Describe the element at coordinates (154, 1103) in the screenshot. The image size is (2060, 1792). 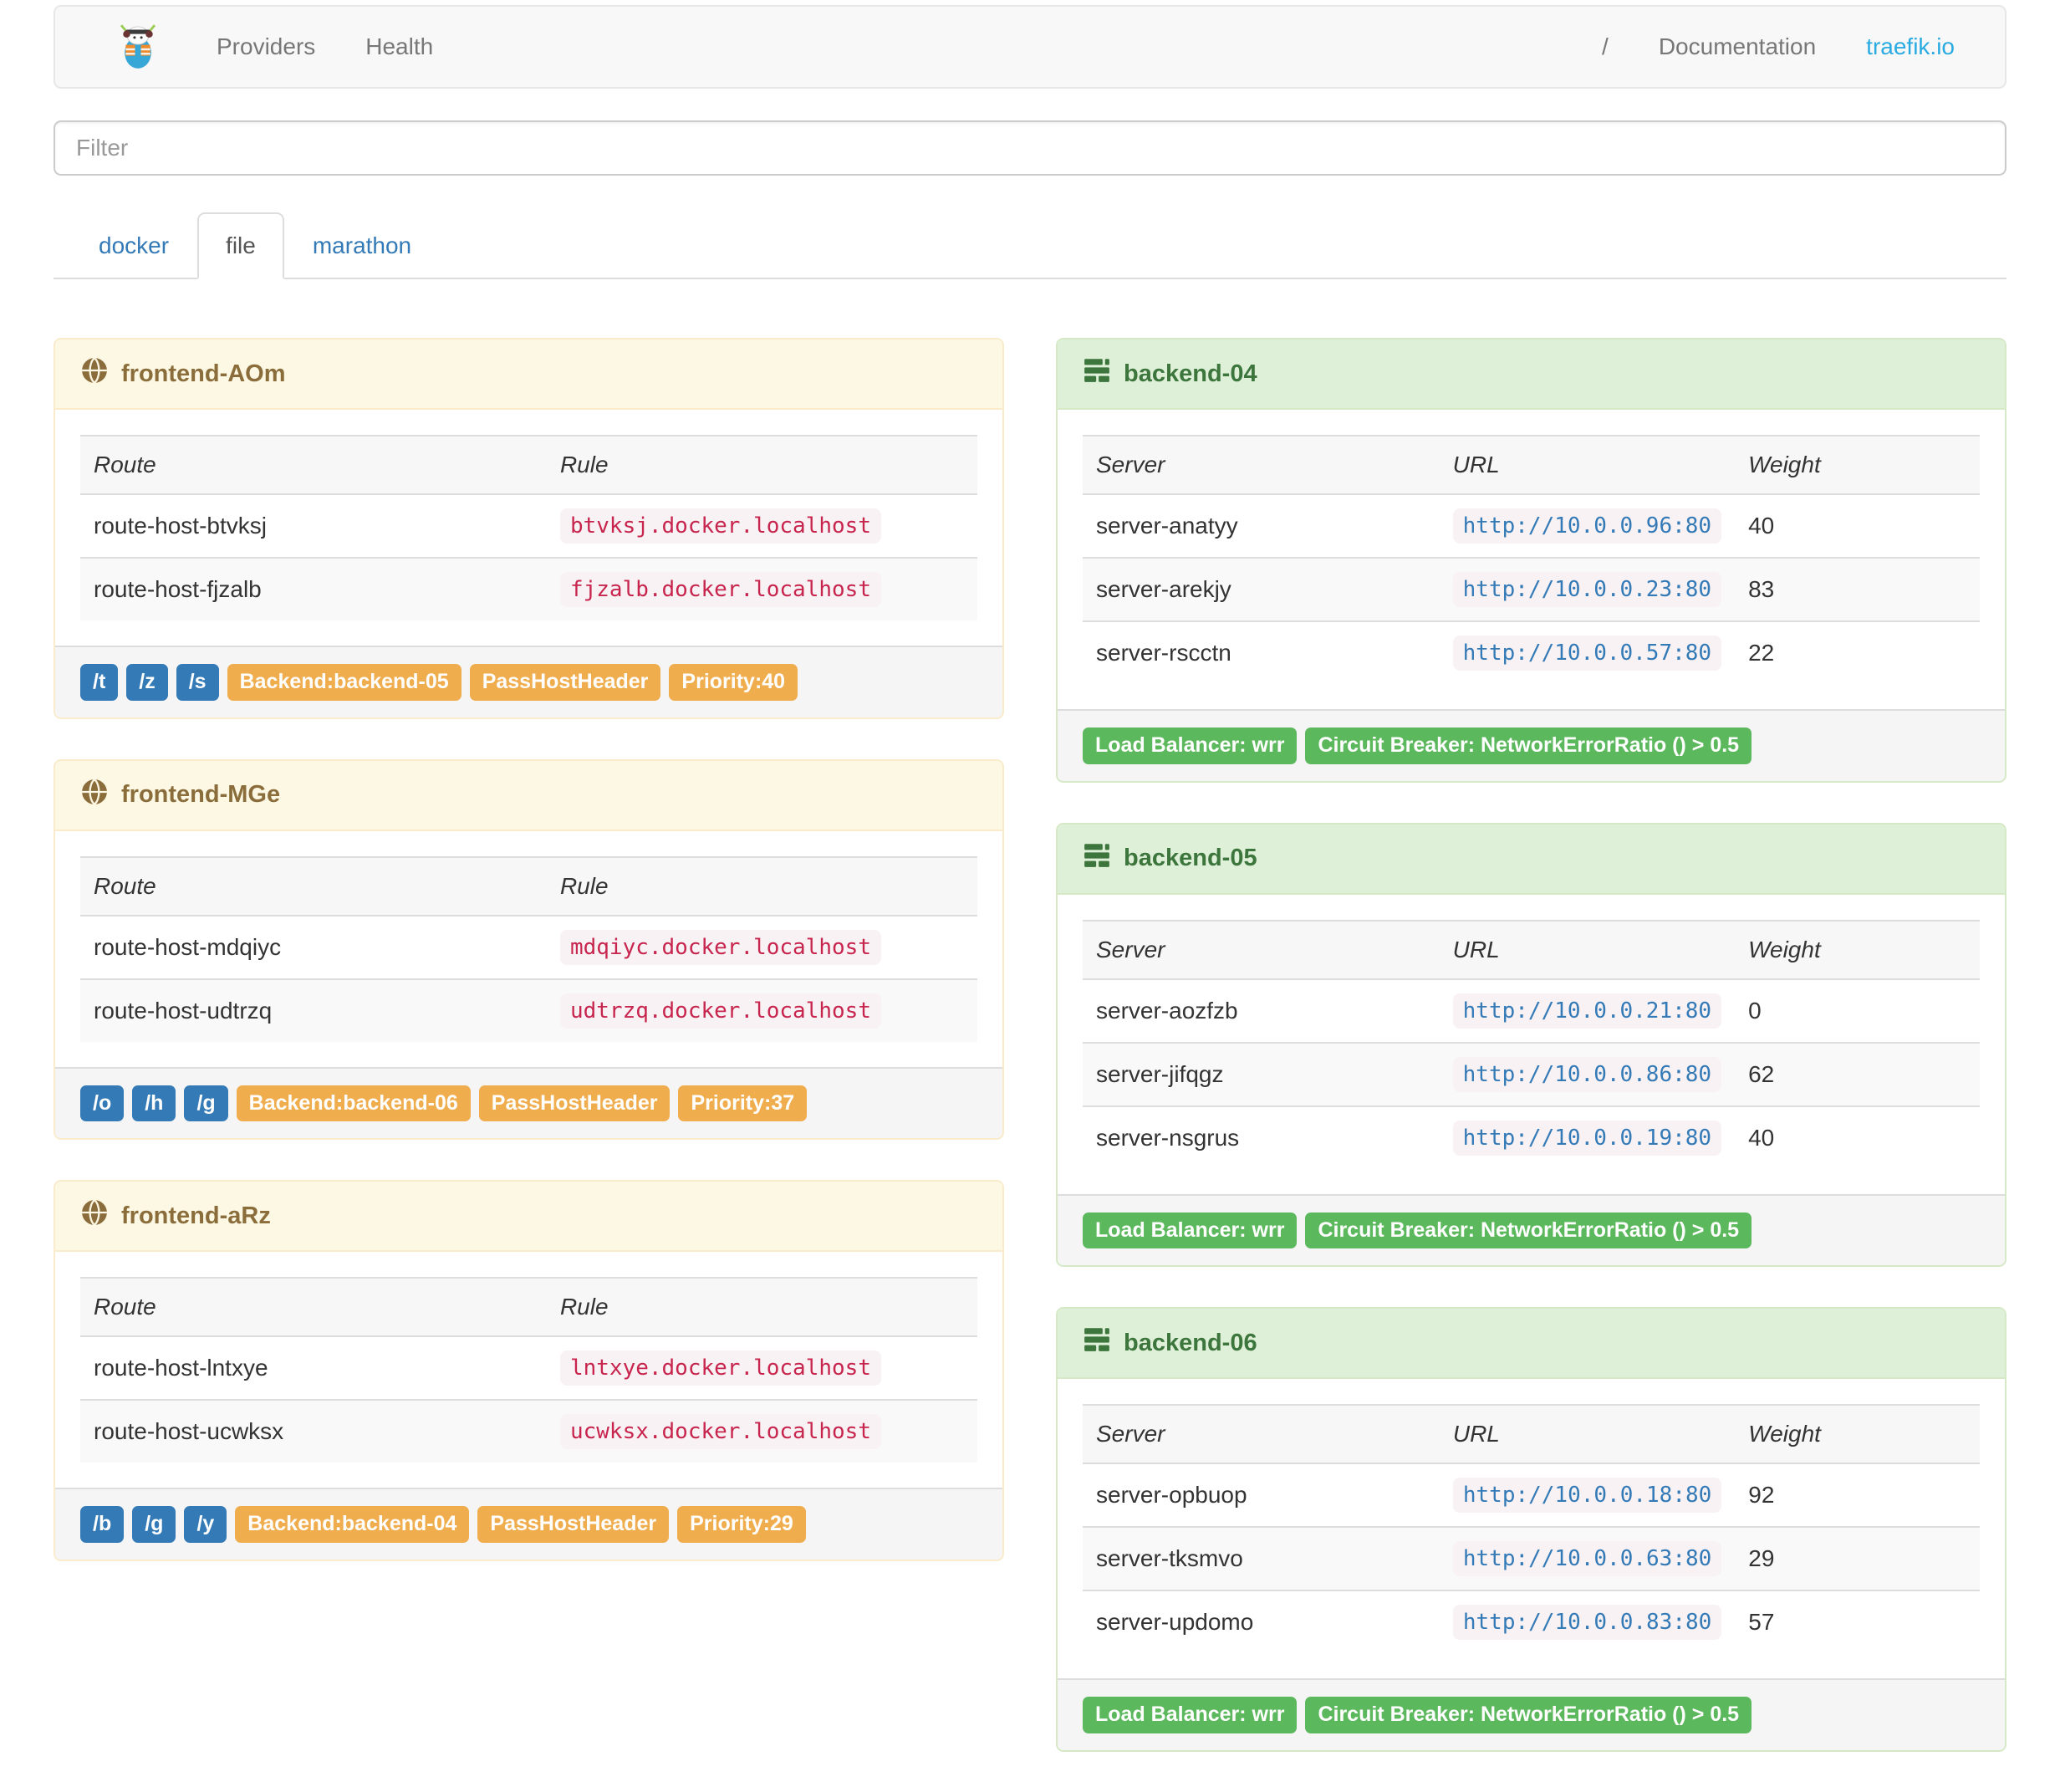
I see `entrypoint-badge: /h` at that location.